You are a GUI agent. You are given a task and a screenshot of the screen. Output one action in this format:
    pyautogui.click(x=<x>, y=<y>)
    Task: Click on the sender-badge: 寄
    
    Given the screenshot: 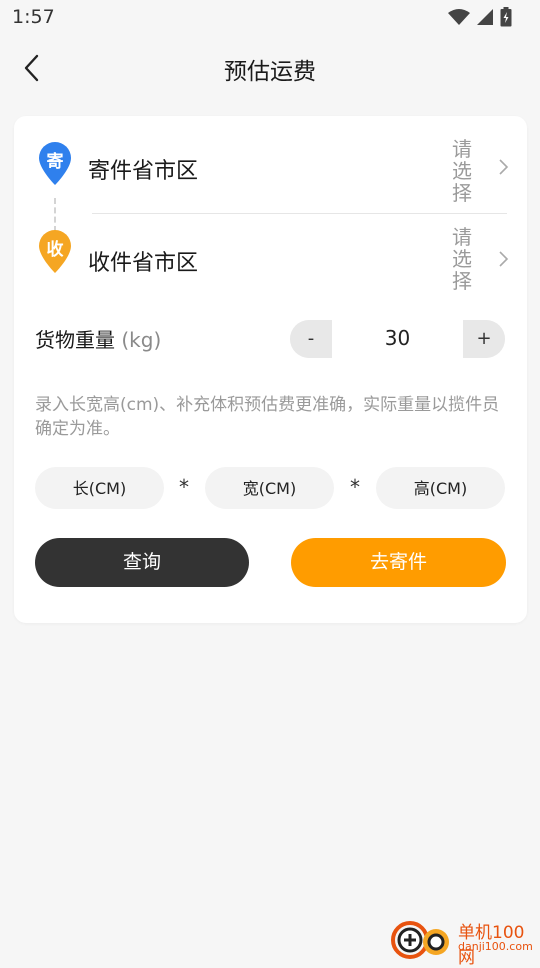 What is the action you would take?
    pyautogui.click(x=55, y=162)
    